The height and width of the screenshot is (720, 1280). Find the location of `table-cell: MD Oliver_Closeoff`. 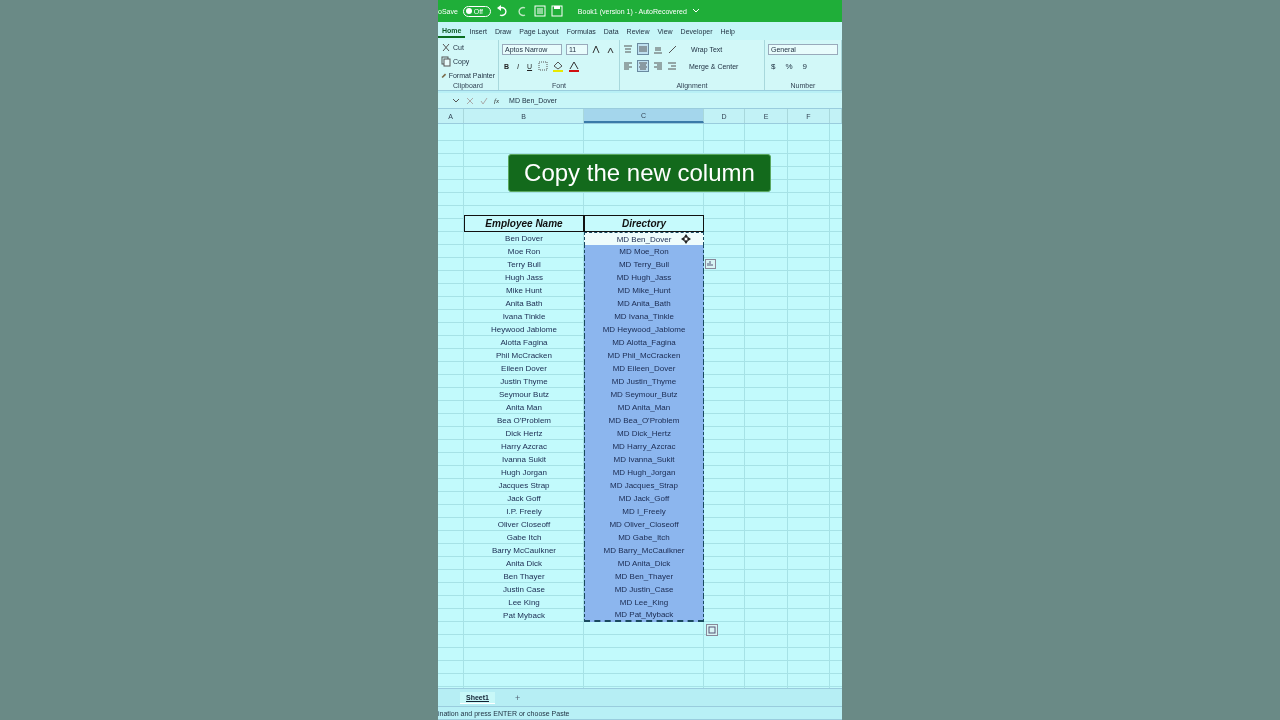

table-cell: MD Oliver_Closeoff is located at coordinates (644, 524).